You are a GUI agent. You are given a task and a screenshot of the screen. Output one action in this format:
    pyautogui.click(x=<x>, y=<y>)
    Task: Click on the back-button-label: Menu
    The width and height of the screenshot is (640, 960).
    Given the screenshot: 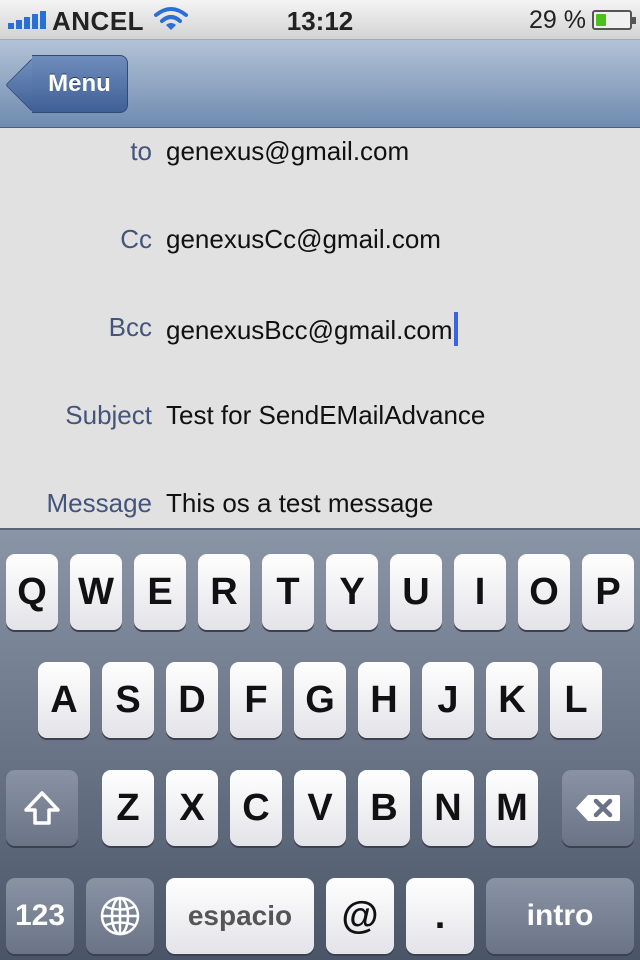 What is the action you would take?
    pyautogui.click(x=80, y=84)
    